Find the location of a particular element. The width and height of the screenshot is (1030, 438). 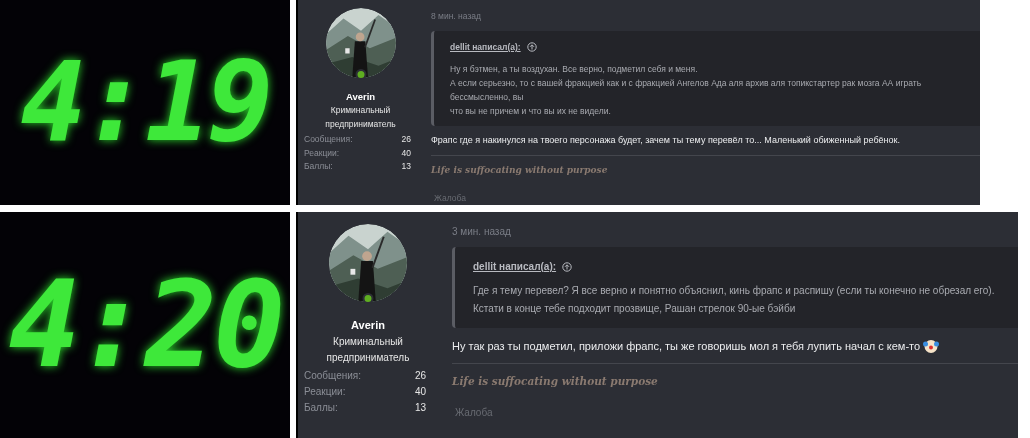

clock-time: 4:19 is located at coordinates (145, 102).